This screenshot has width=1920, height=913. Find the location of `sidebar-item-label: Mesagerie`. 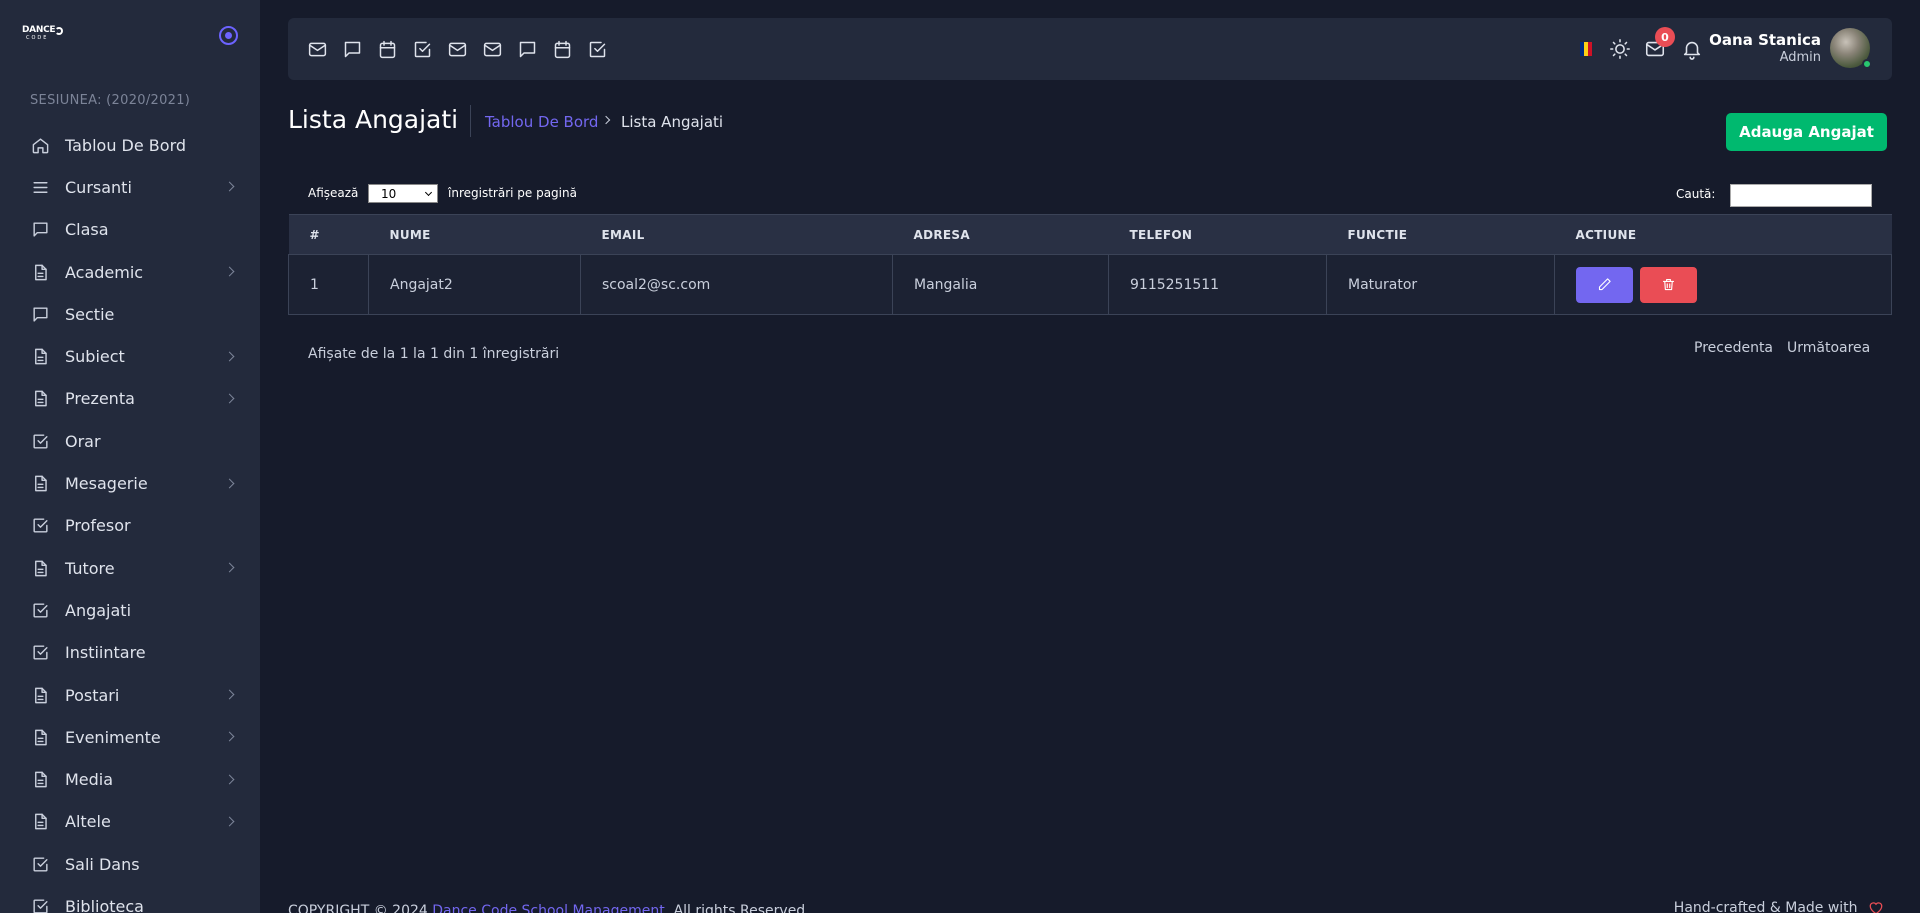

sidebar-item-label: Mesagerie is located at coordinates (106, 484).